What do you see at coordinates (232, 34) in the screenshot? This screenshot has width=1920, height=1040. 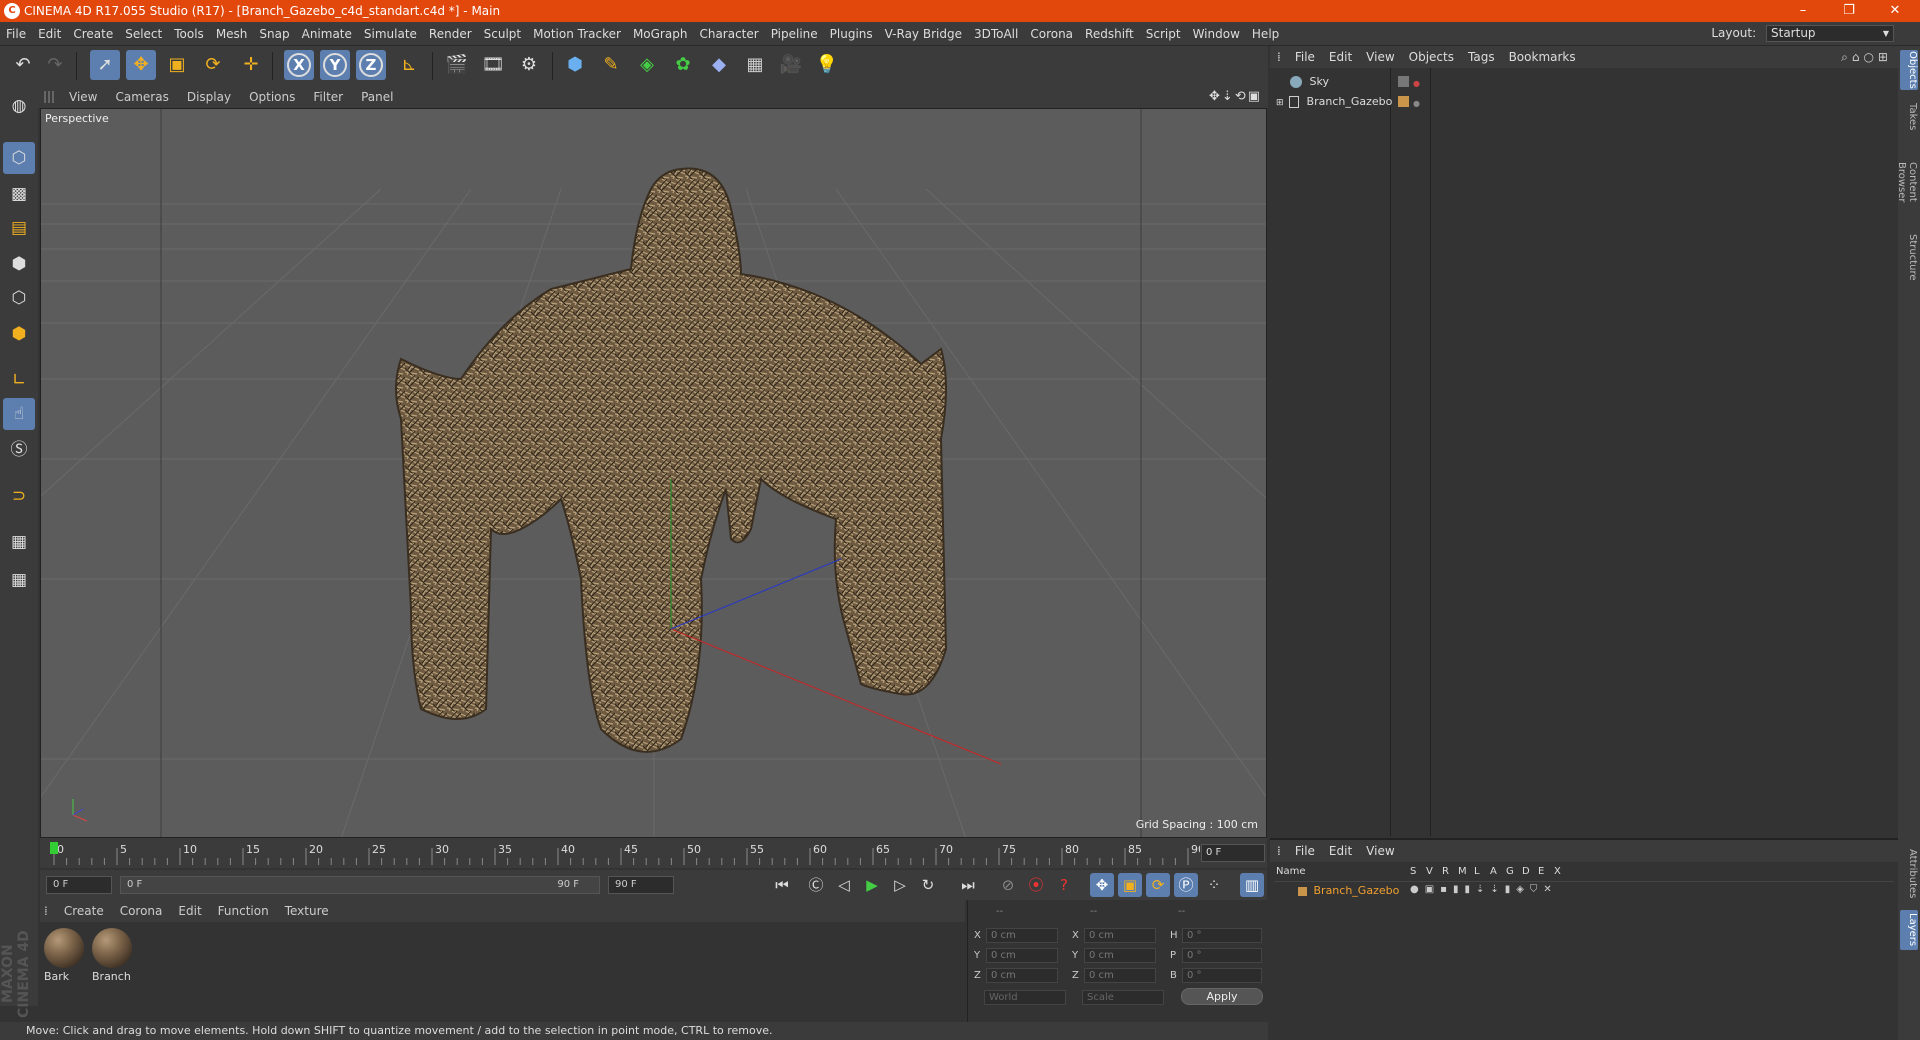 I see `menu-mesh: Mesh` at bounding box center [232, 34].